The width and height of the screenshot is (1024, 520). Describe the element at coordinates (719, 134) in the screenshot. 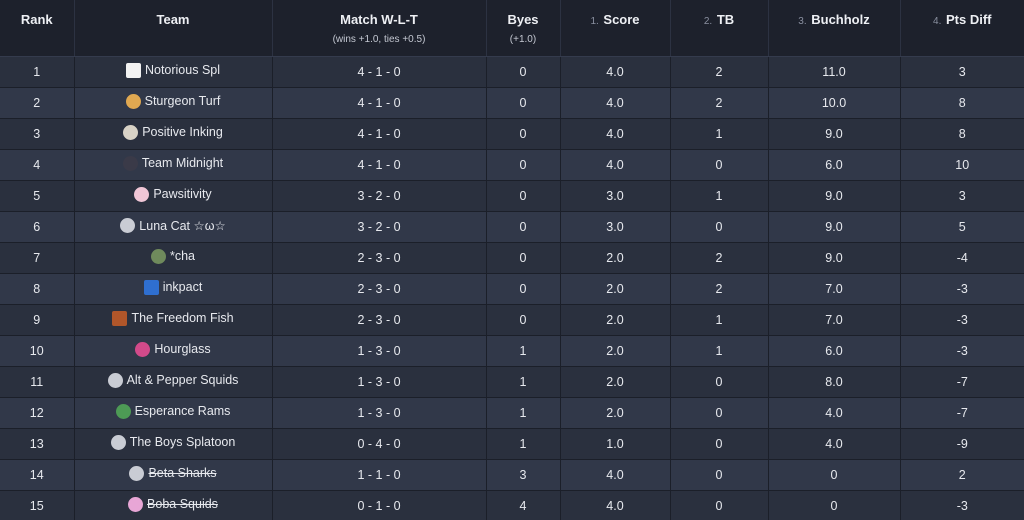

I see `tb-cell: 1` at that location.